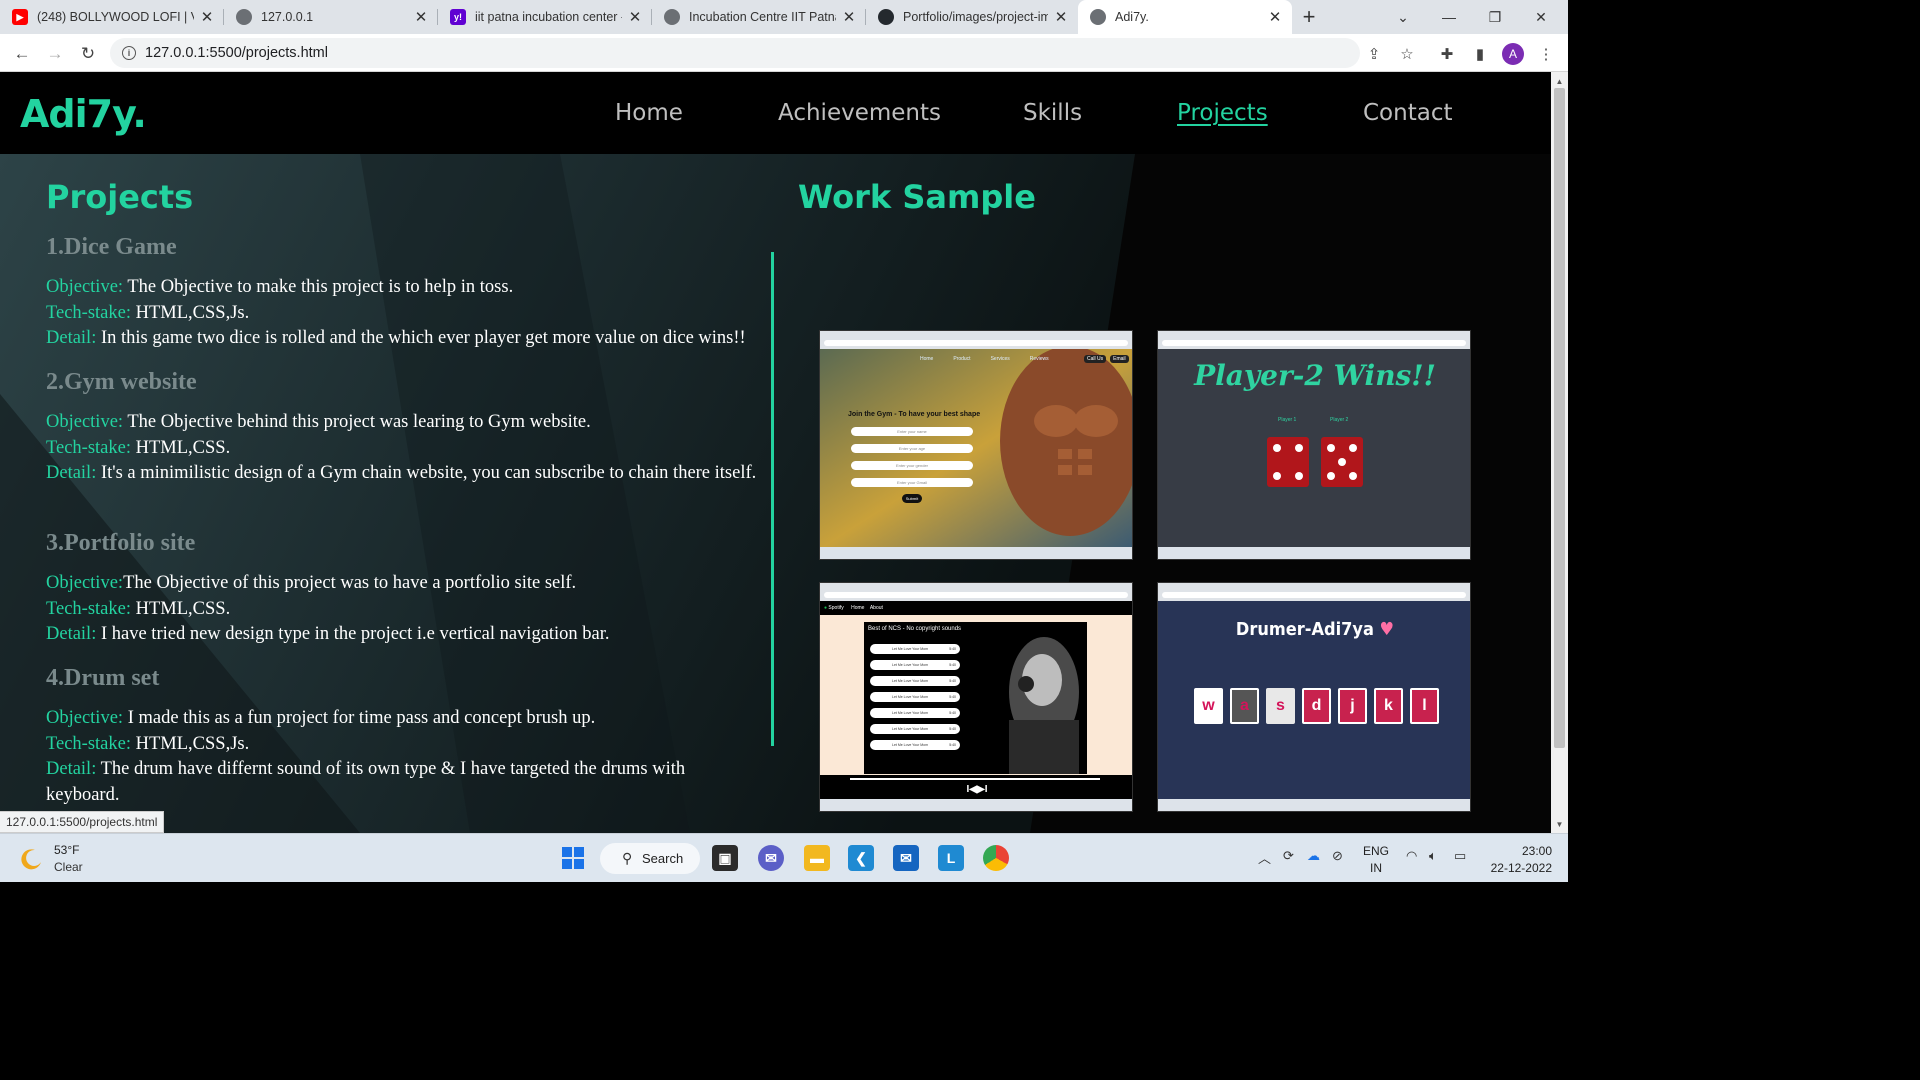 This screenshot has width=1920, height=1080. I want to click on minimize-button: —, so click(1449, 17).